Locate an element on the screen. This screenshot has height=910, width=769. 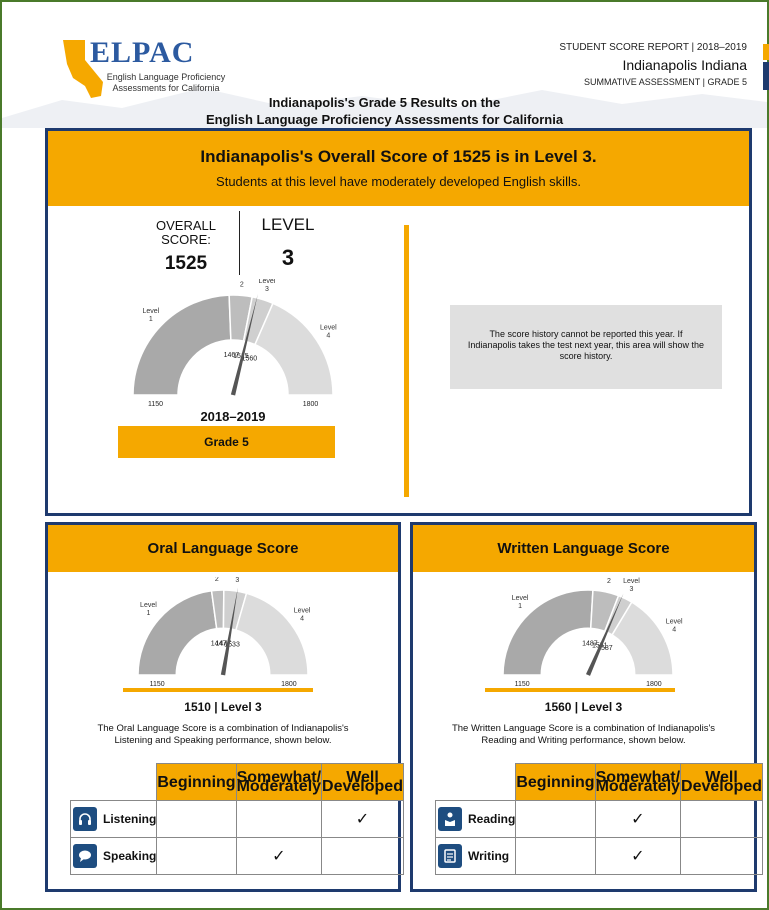
gauge-cut-label: 1560 is located at coordinates (250, 358).